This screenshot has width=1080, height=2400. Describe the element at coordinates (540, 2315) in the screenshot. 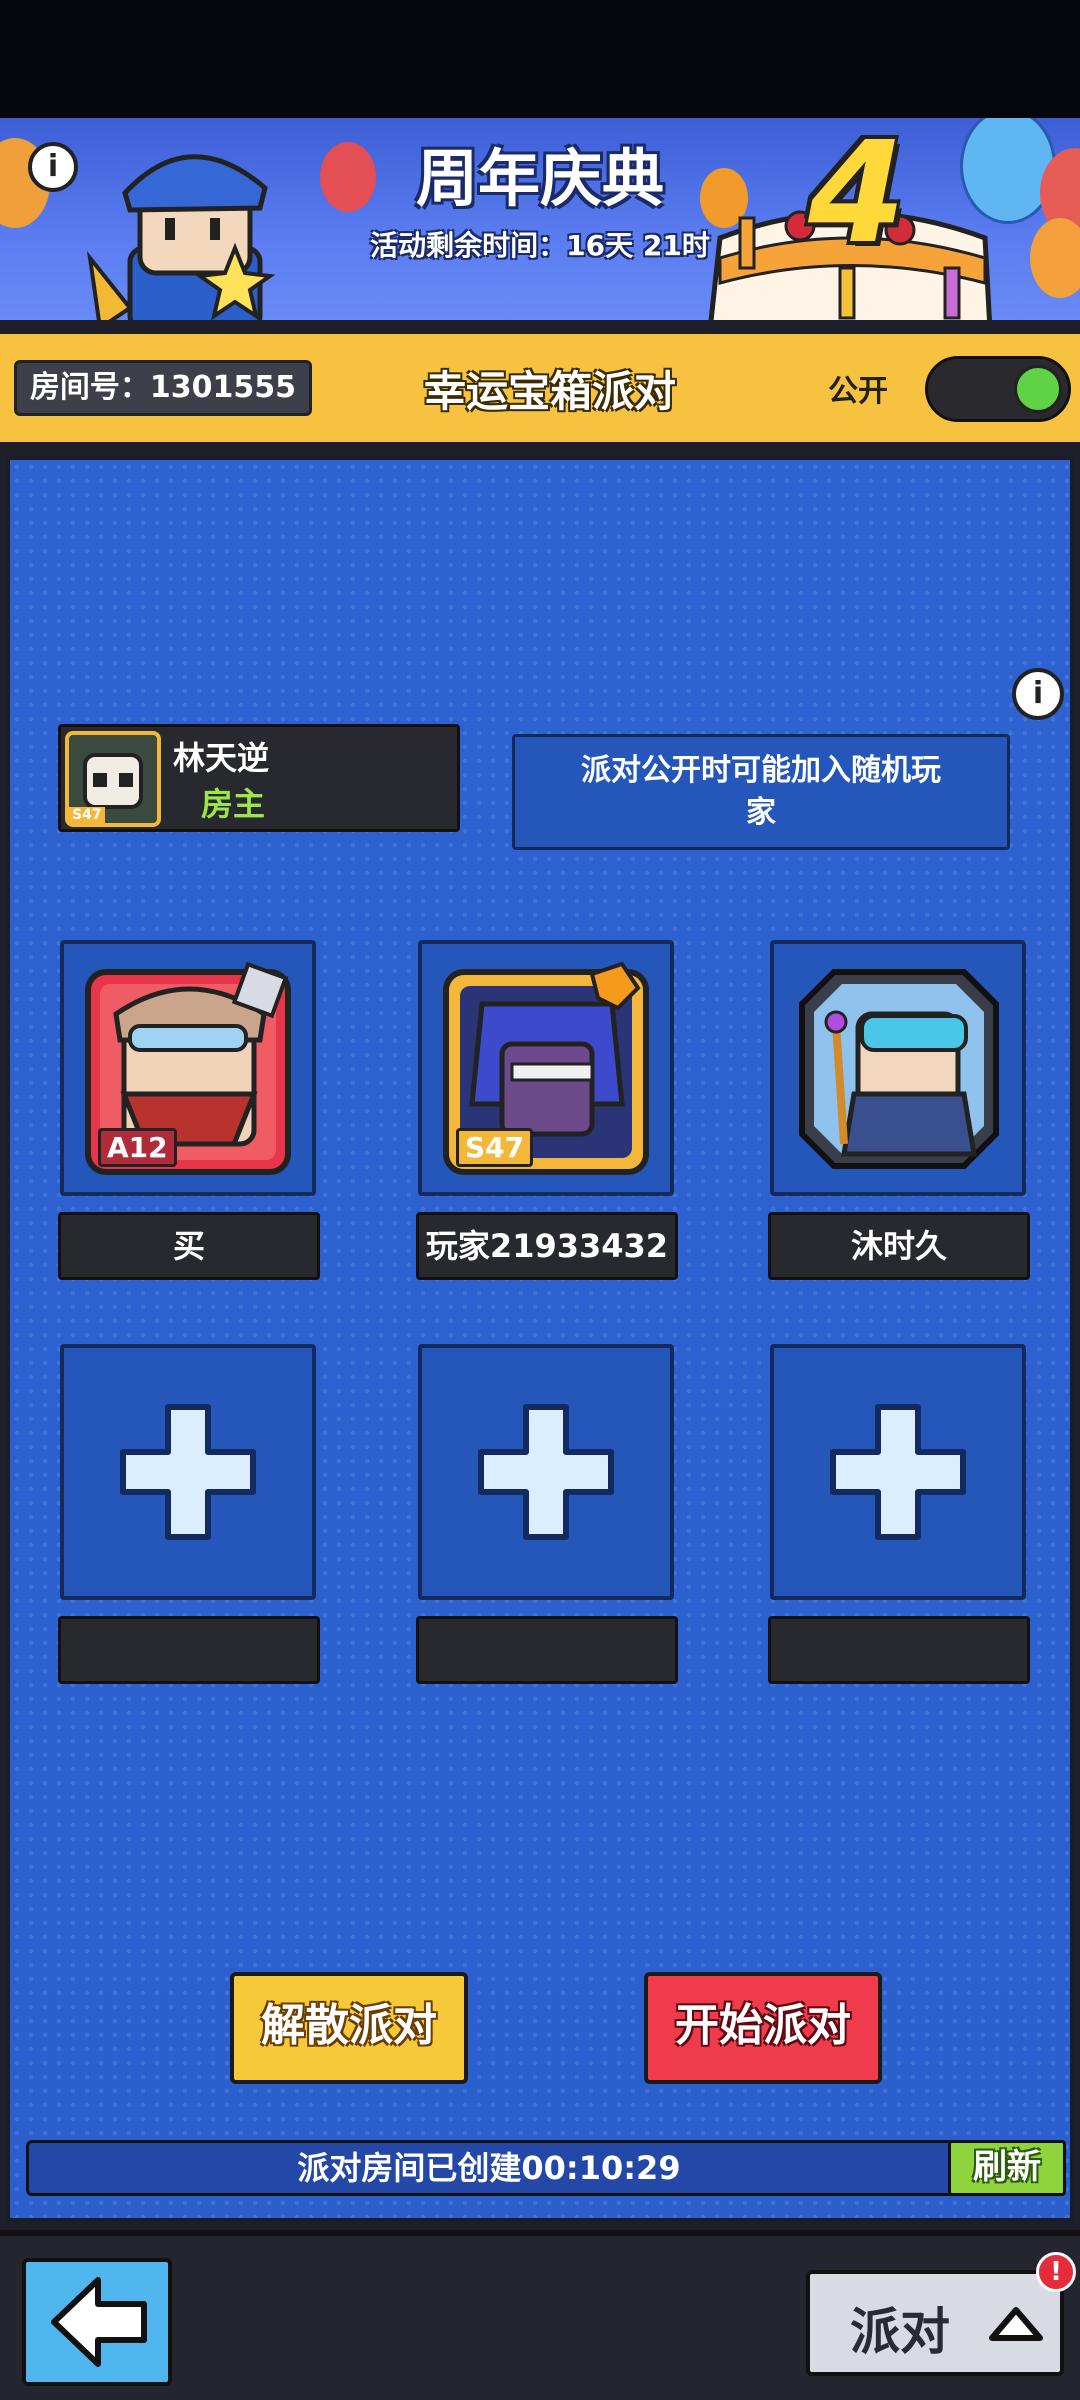

I see `bottom-bar: 派对 !` at that location.